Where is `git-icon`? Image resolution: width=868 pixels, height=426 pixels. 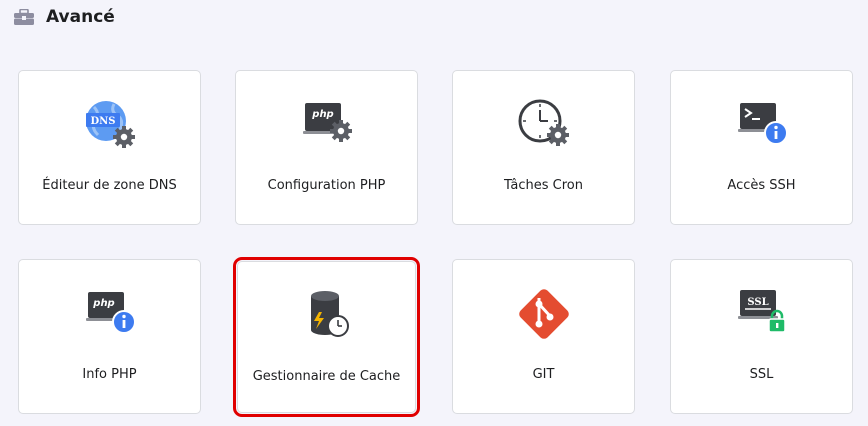 git-icon is located at coordinates (544, 314).